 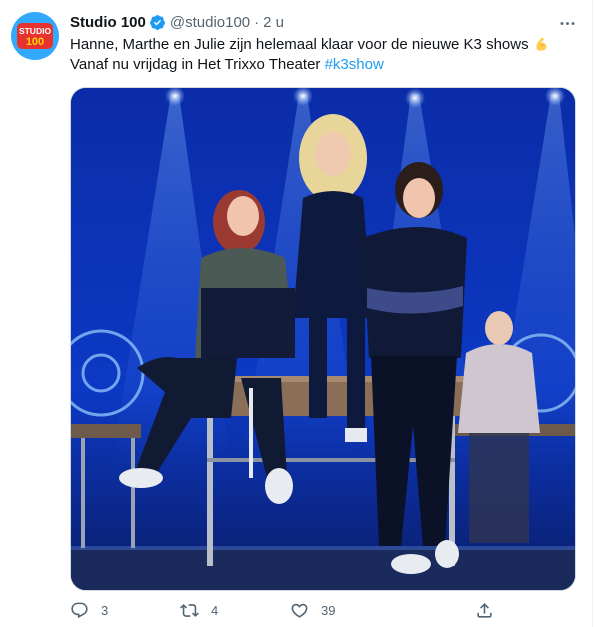 I want to click on verified-badge-icon, so click(x=157, y=22).